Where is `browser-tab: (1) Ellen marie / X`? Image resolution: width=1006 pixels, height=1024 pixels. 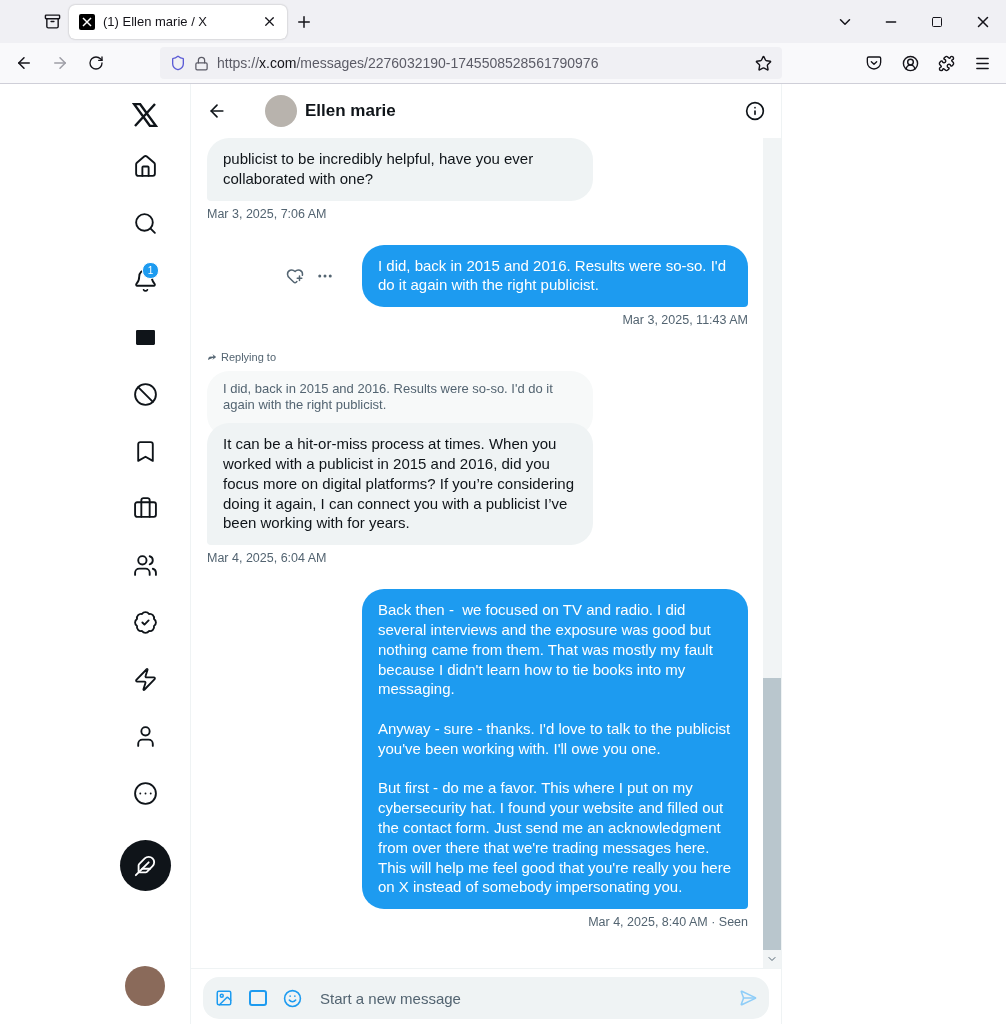
browser-tab: (1) Ellen marie / X is located at coordinates (178, 21).